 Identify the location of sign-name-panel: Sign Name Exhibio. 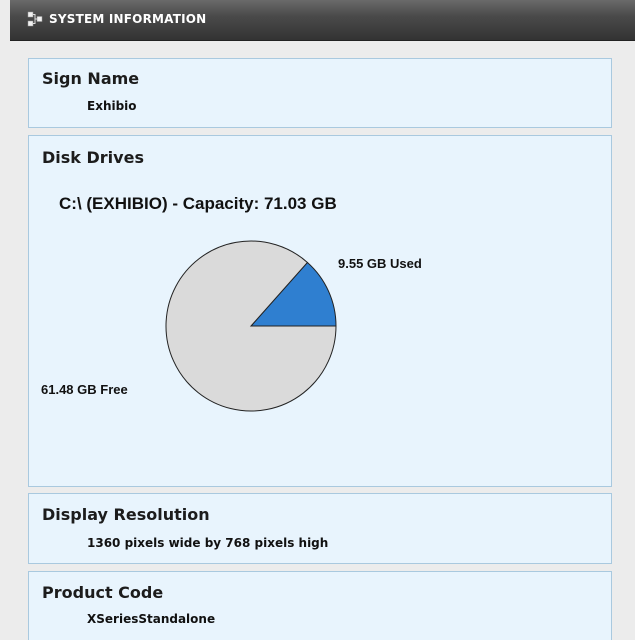
(320, 93).